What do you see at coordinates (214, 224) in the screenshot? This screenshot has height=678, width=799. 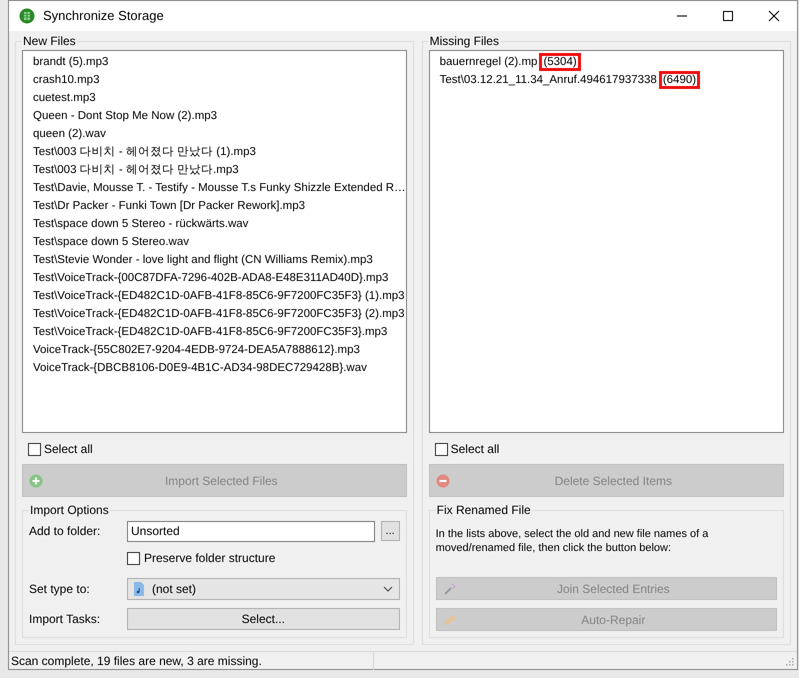 I see `list-item: Test\space down 5 Stereo - rückwärts.wav` at bounding box center [214, 224].